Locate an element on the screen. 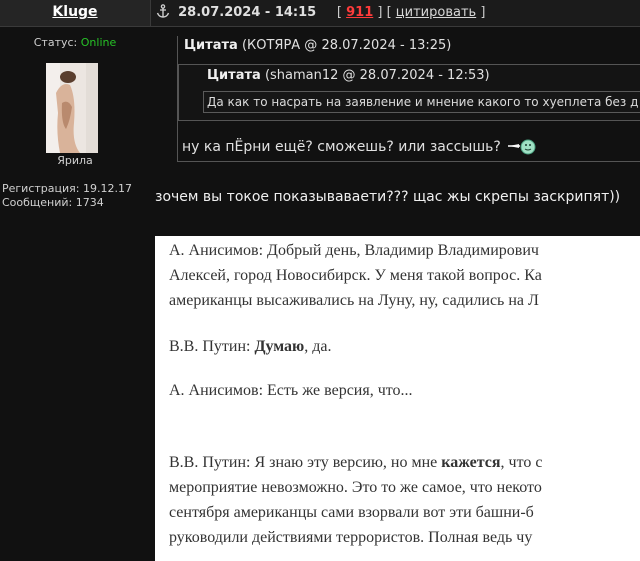 The image size is (640, 561). quote-reply-text: ну ка пЁрни ещё? сможешь? или зассышь? is located at coordinates (341, 147).